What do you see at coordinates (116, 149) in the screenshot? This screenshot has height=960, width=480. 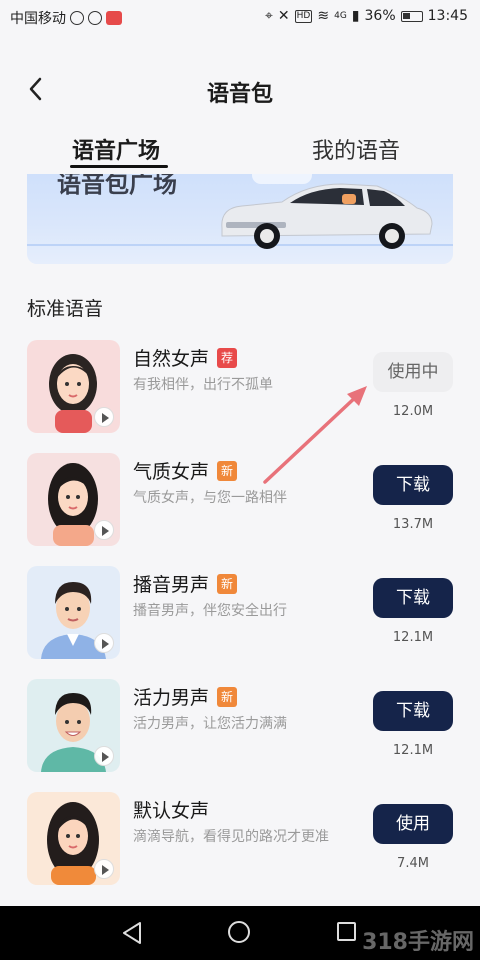 I see `tab-voice-square: 语音广场` at bounding box center [116, 149].